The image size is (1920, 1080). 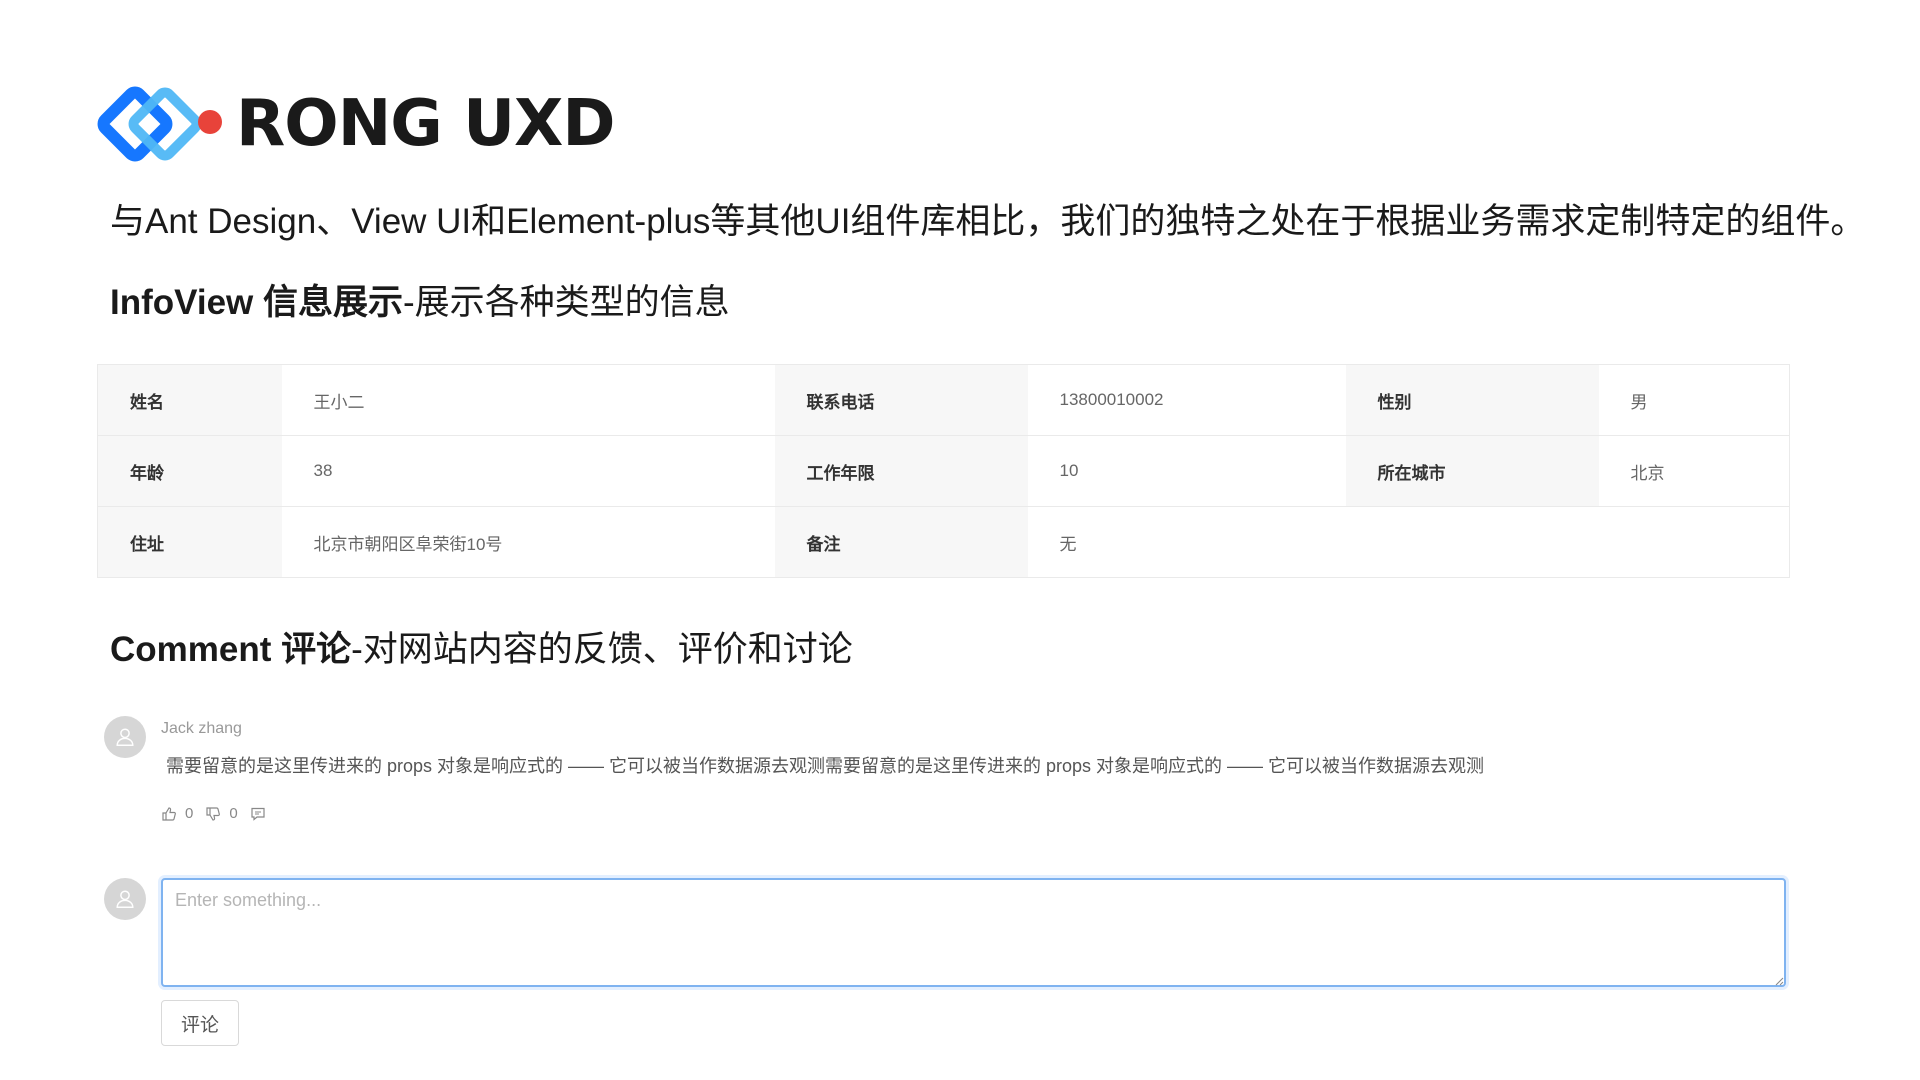 I want to click on info-label: 住址, so click(x=189, y=542).